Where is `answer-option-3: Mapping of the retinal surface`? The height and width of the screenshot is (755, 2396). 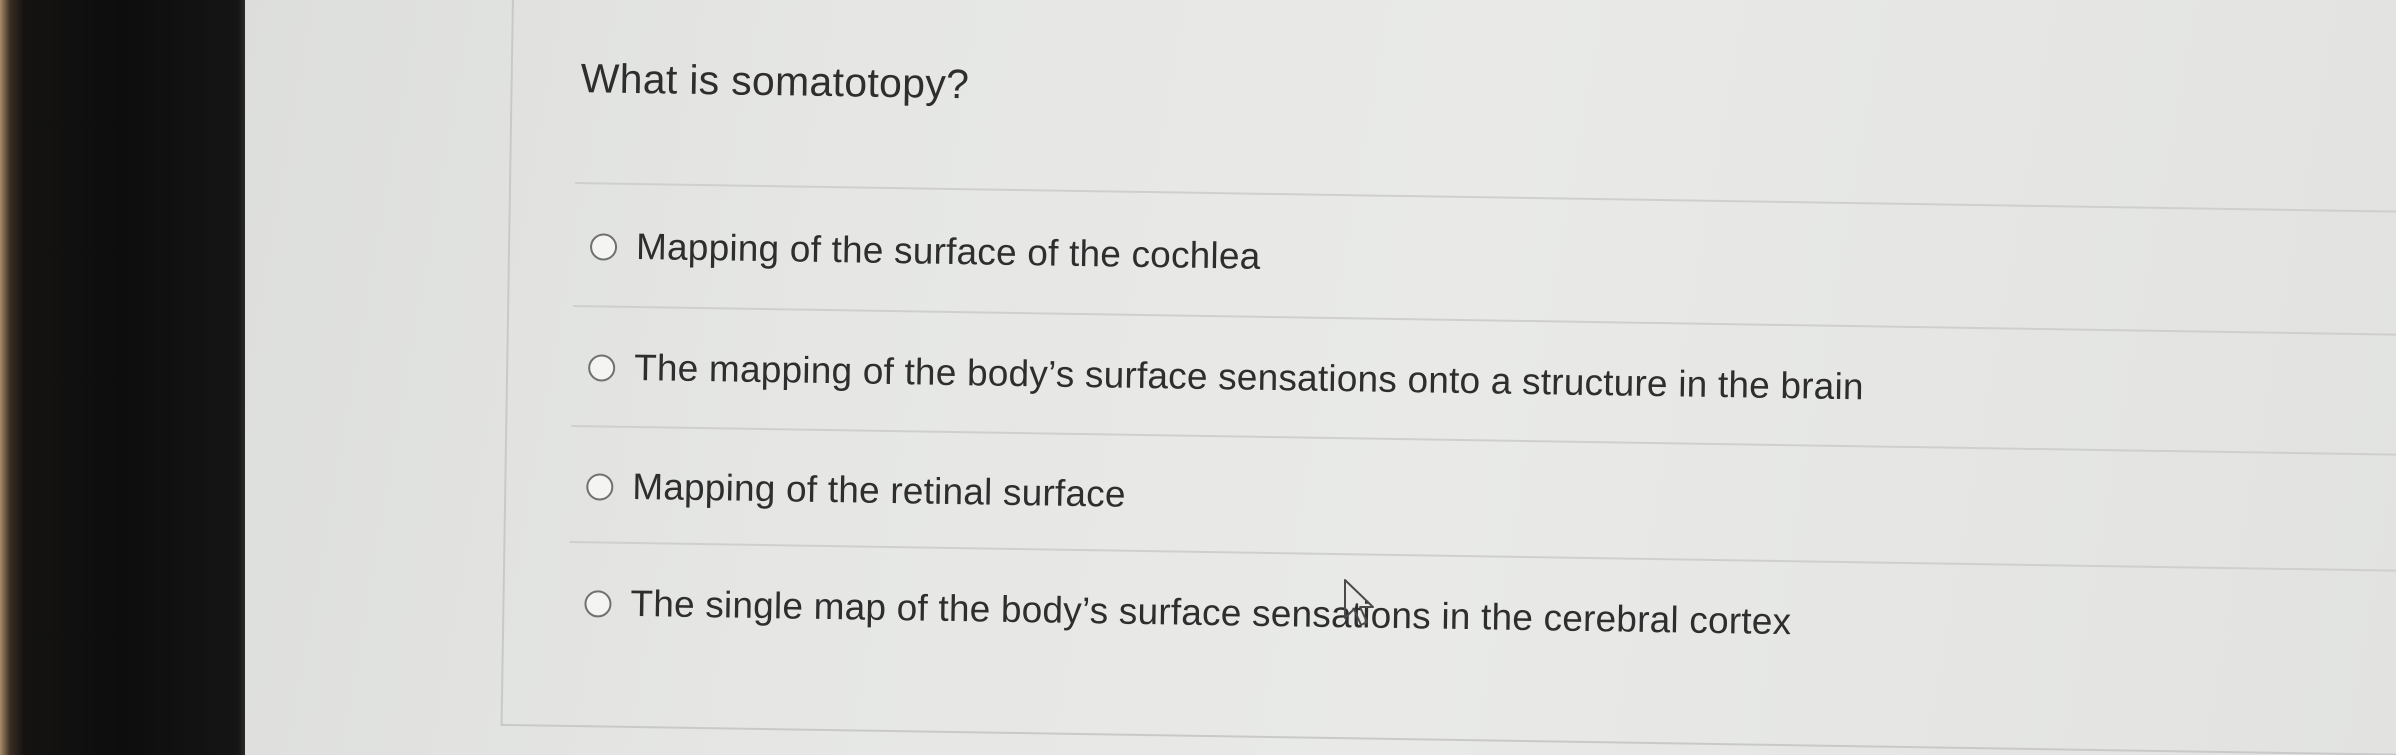 answer-option-3: Mapping of the retinal surface is located at coordinates (856, 490).